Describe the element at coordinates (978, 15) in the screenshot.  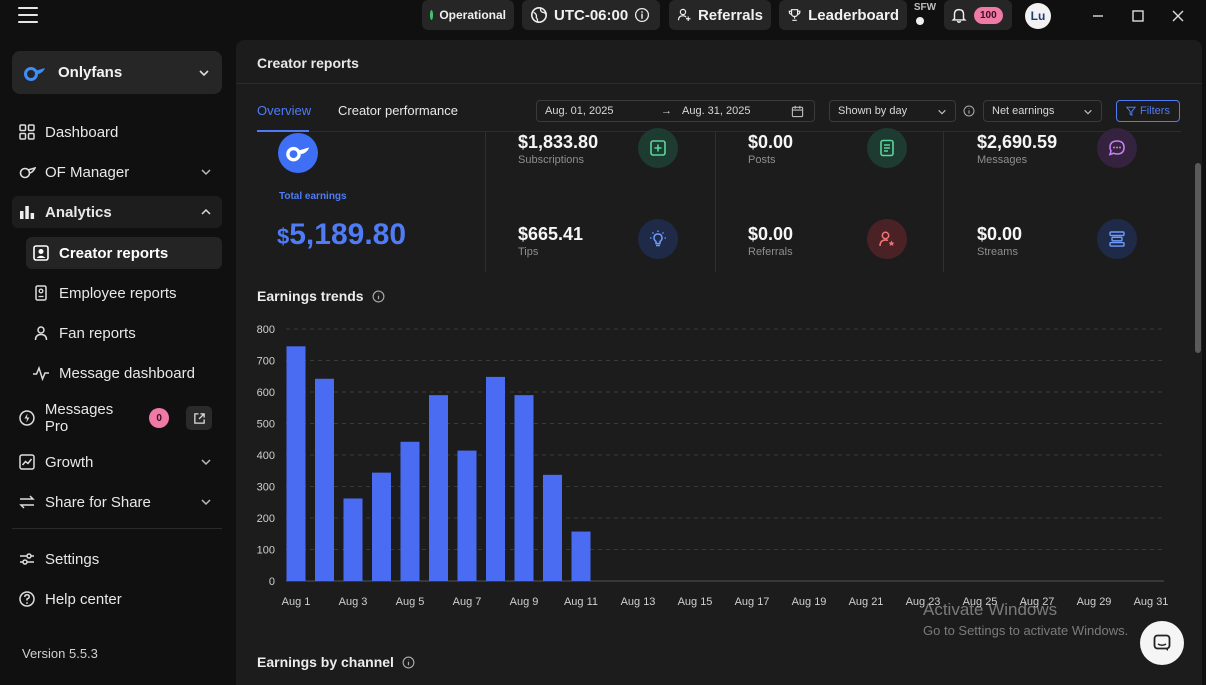
I see `notifications-button: 100` at that location.